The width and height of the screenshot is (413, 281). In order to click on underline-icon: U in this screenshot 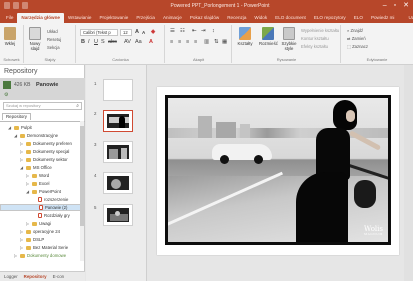, I will do `click(96, 42)`.